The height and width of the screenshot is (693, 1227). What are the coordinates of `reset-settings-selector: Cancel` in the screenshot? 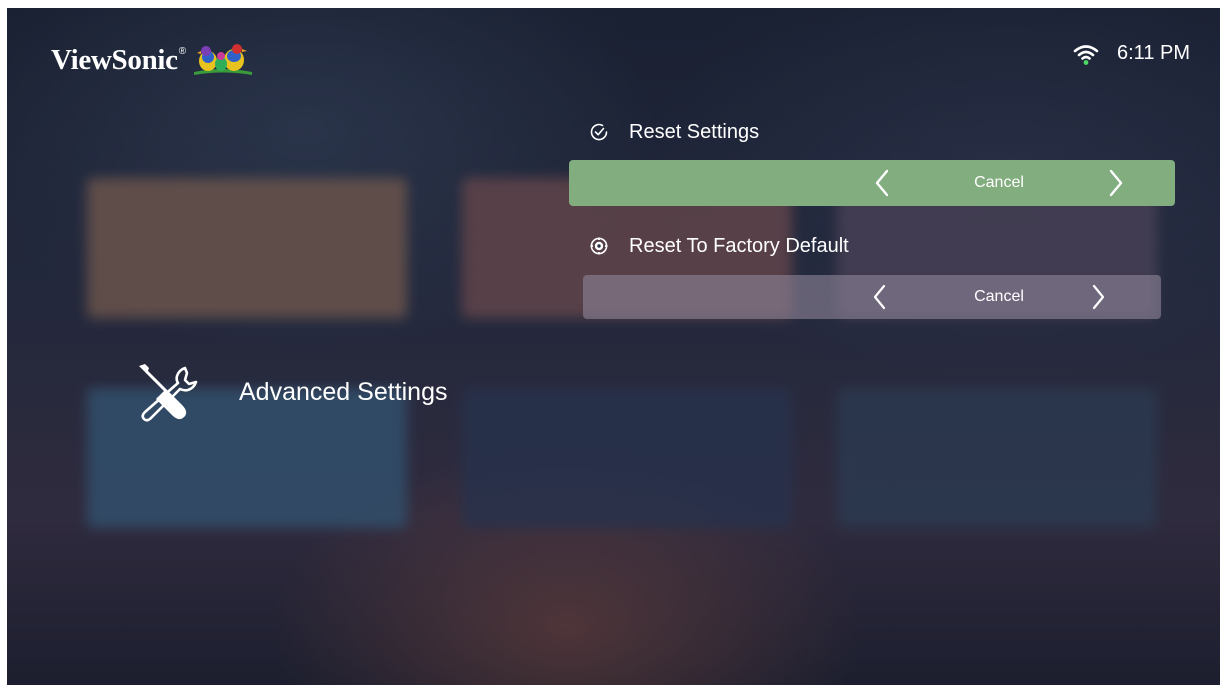 It's located at (872, 183).